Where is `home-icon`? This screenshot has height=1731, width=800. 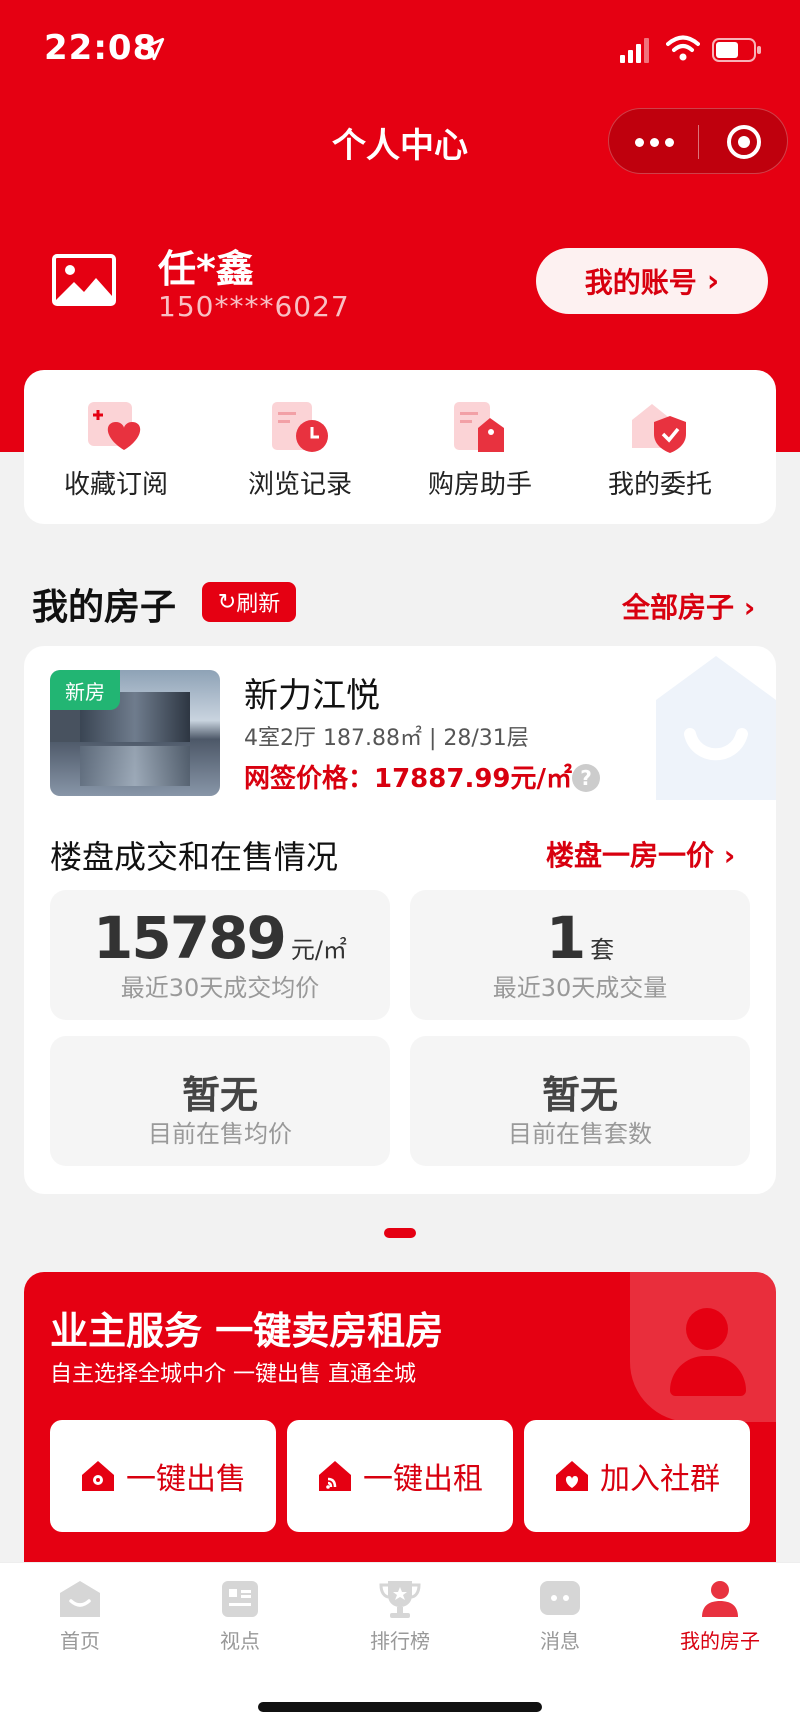 home-icon is located at coordinates (80, 1599).